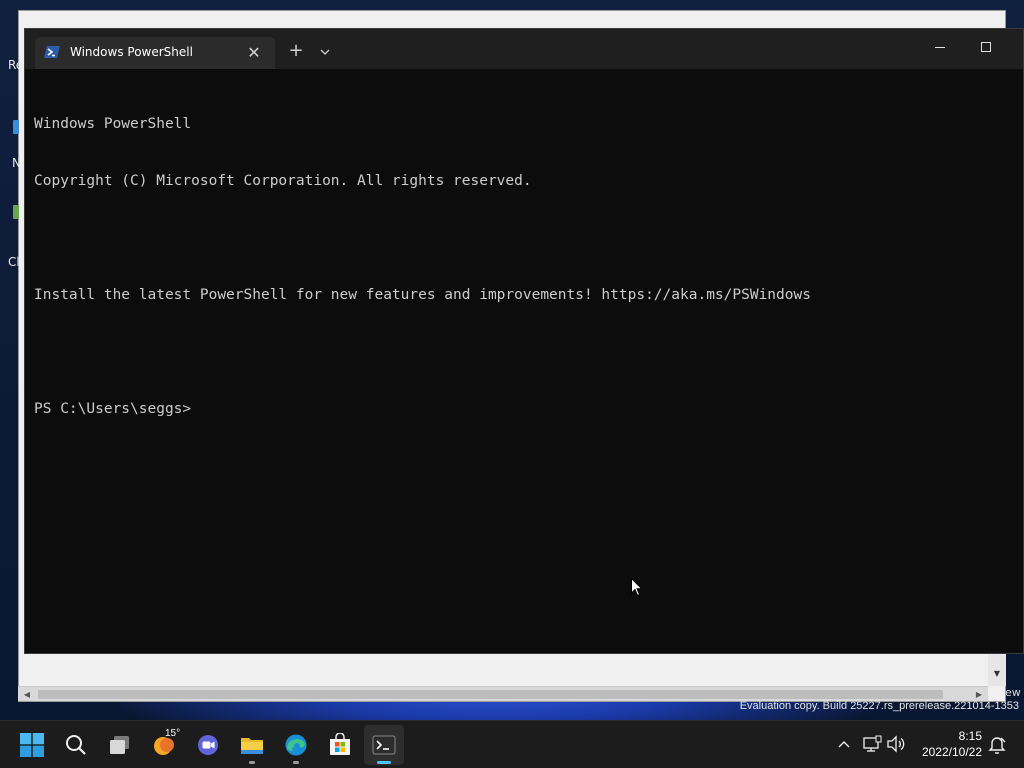 The height and width of the screenshot is (768, 1024). I want to click on search-button, so click(76, 745).